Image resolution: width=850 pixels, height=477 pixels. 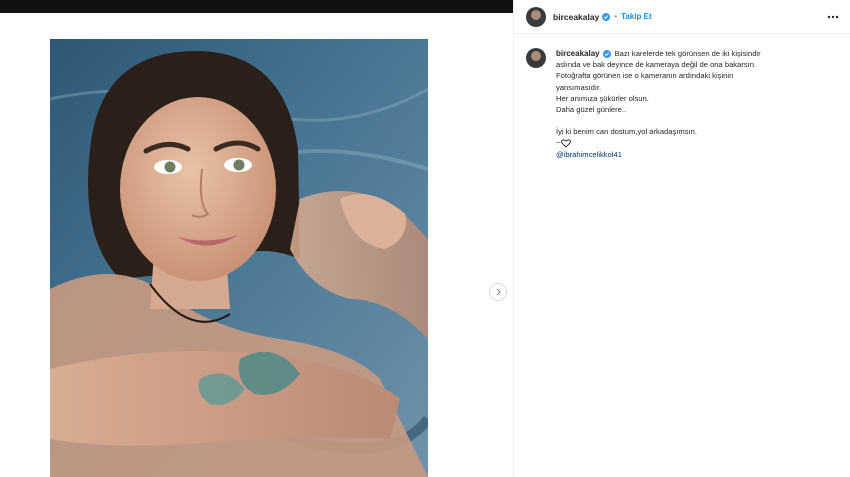 I want to click on caption-username: birceakalay, so click(x=578, y=53).